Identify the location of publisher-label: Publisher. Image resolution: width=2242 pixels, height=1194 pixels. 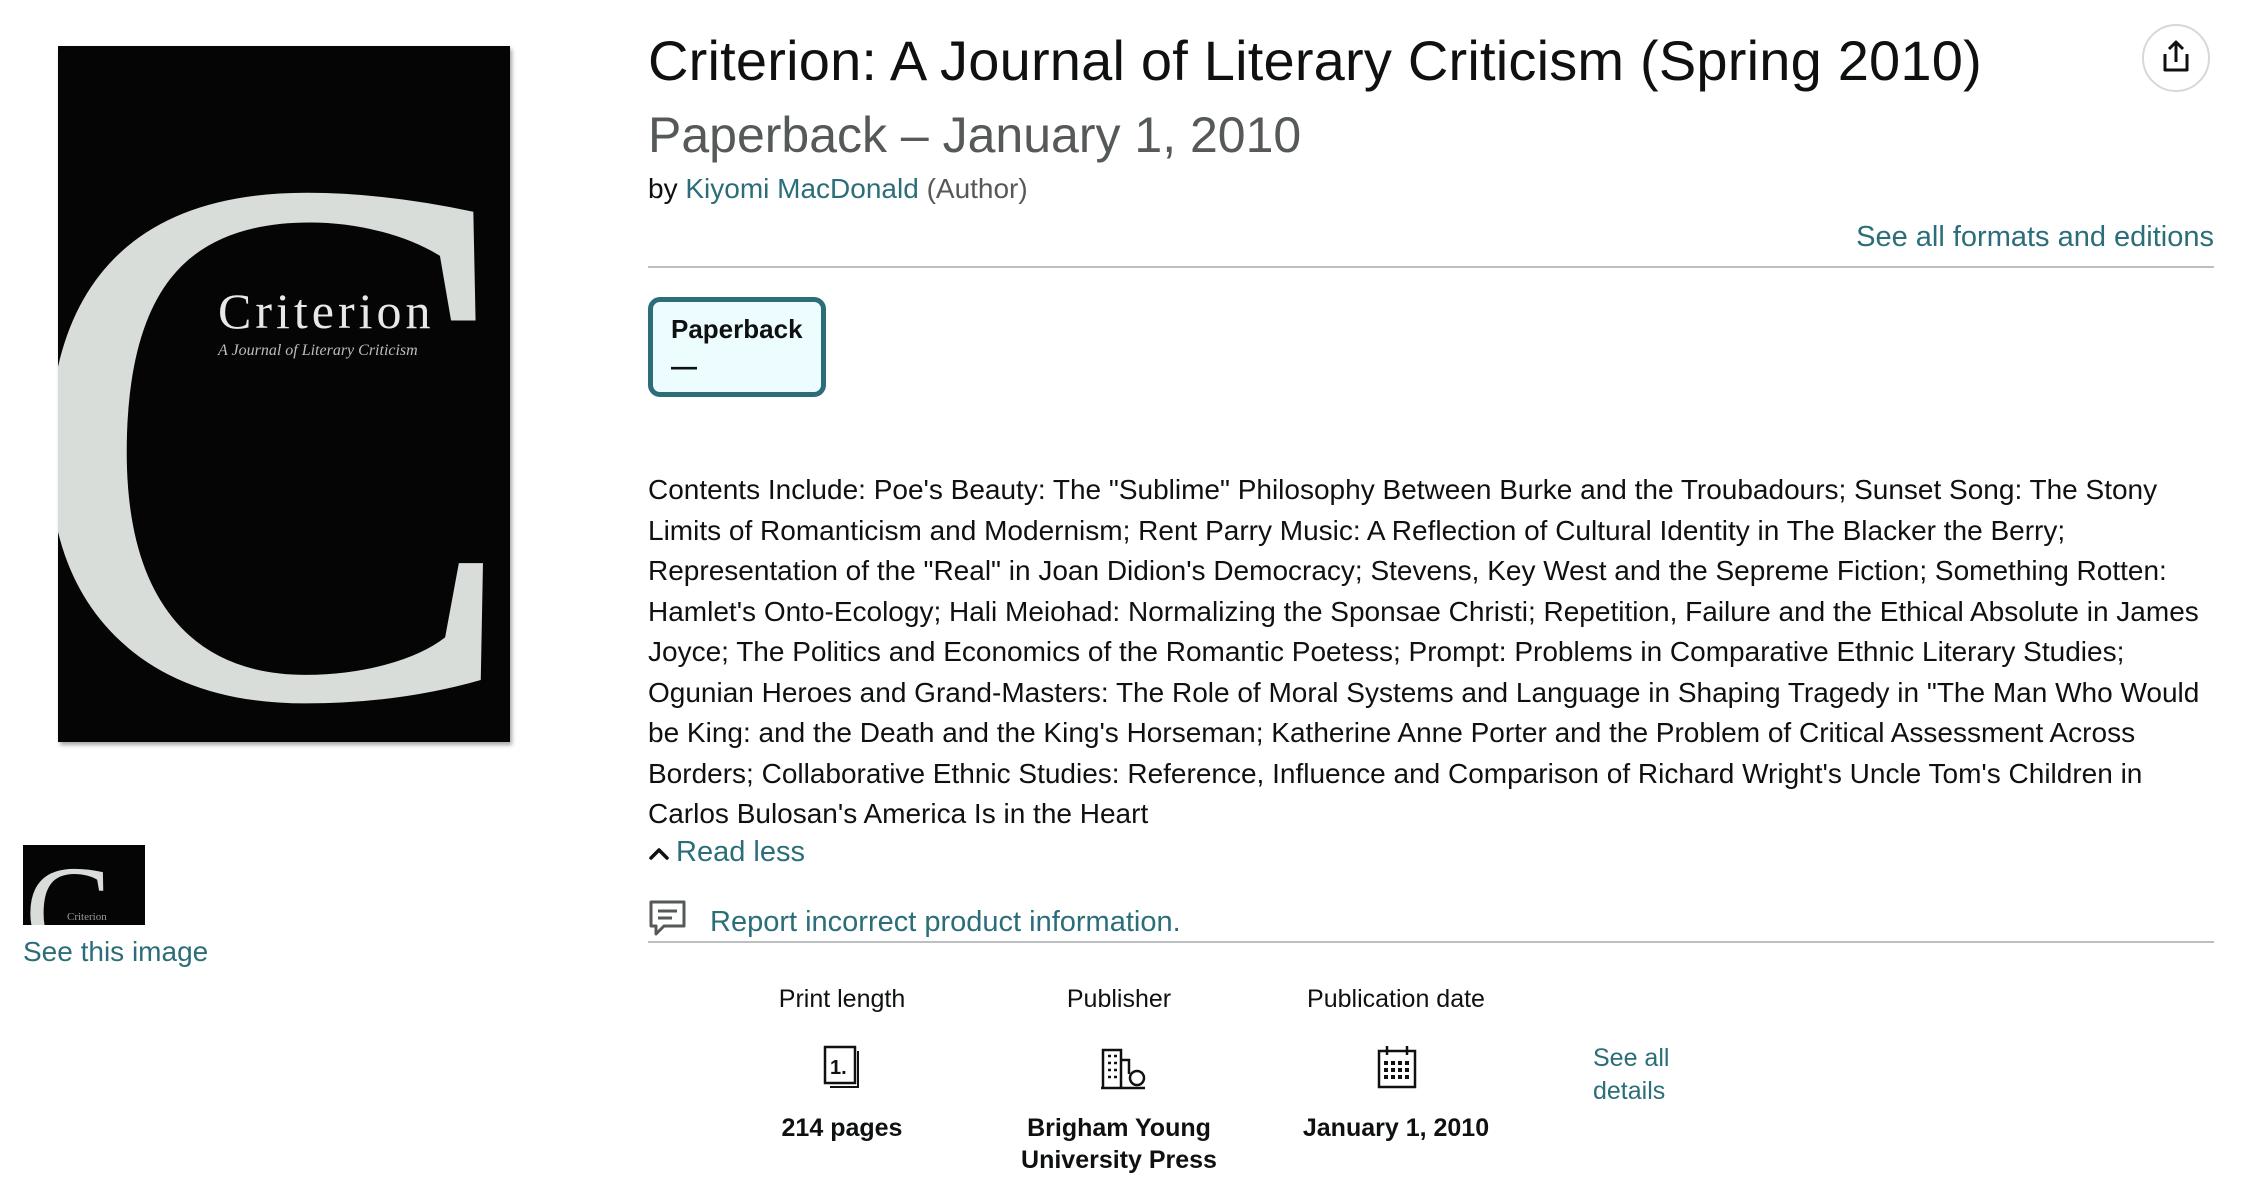
(1119, 999).